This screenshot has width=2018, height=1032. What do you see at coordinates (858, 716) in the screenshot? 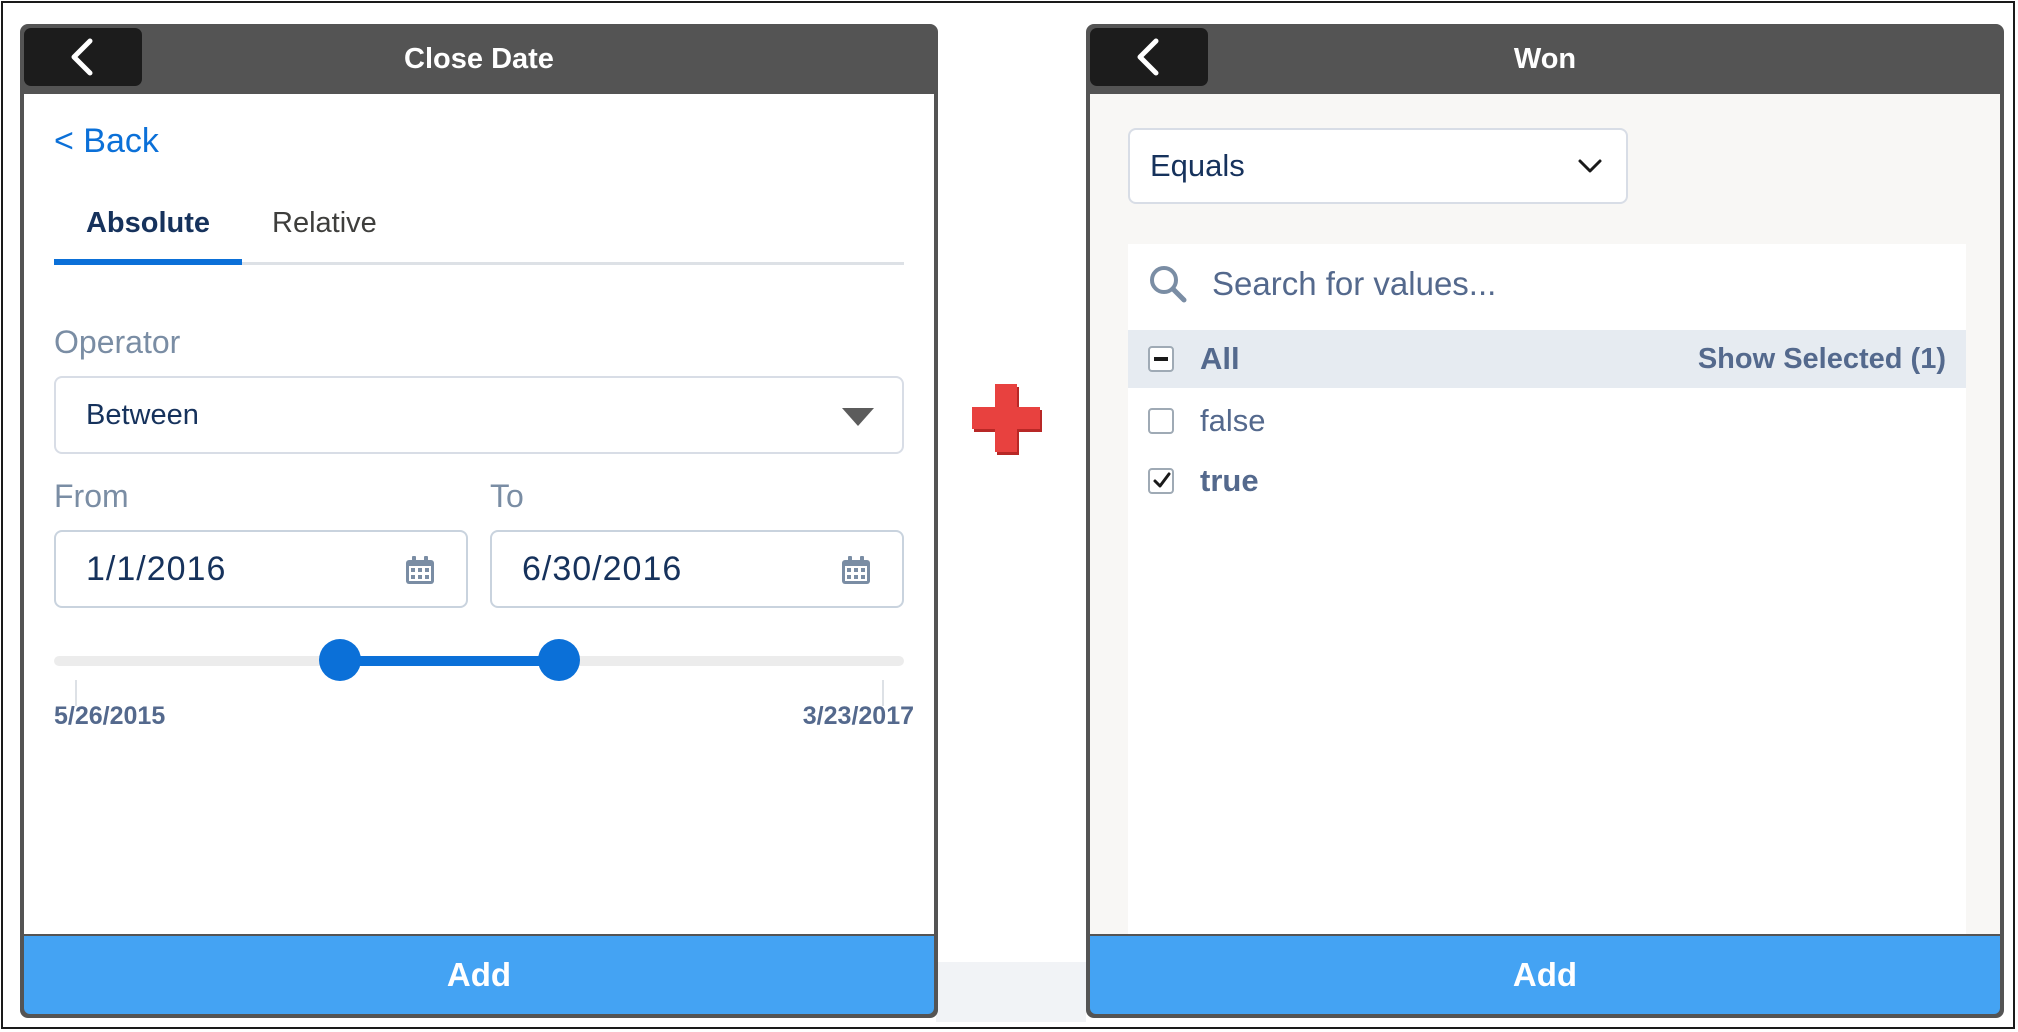
I see `range-max-label: 3/23/2017` at bounding box center [858, 716].